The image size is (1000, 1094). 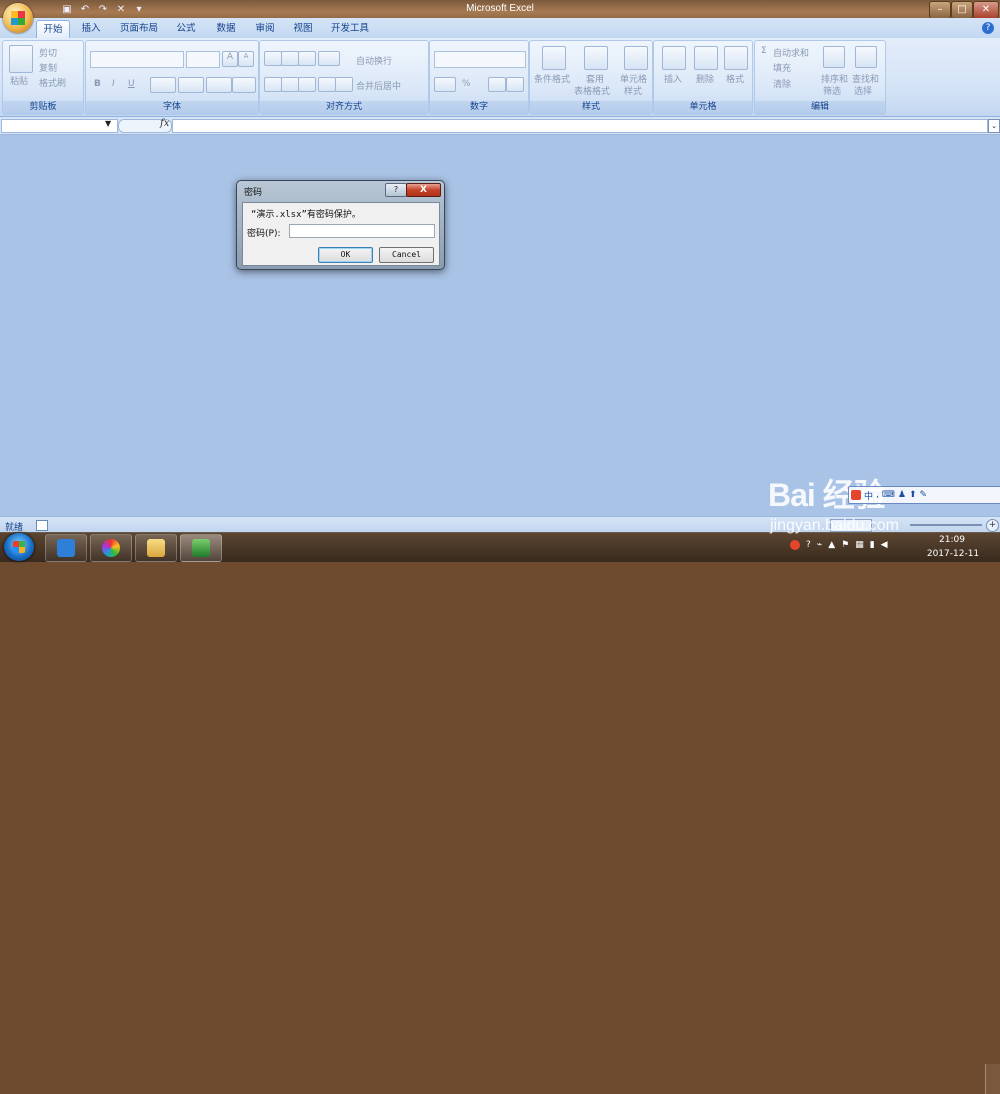 What do you see at coordinates (48, 52) in the screenshot?
I see `cut-button: 剪切` at bounding box center [48, 52].